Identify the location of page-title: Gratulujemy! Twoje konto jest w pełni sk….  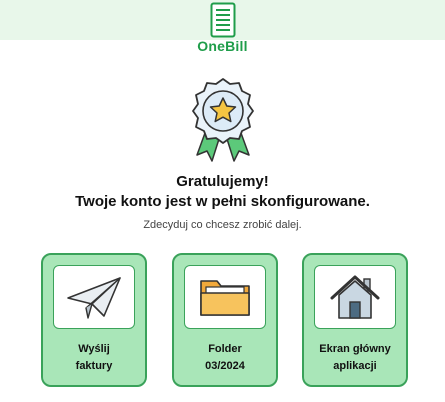
(222, 192).